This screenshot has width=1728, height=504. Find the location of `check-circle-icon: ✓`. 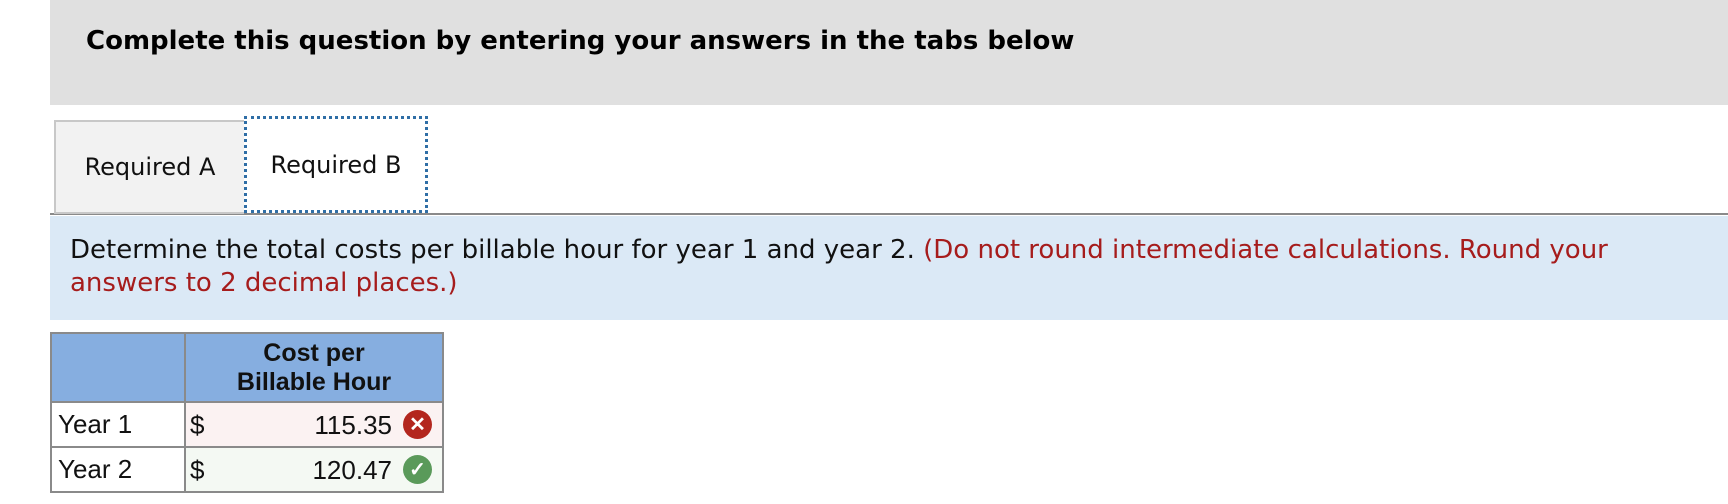

check-circle-icon: ✓ is located at coordinates (417, 469).